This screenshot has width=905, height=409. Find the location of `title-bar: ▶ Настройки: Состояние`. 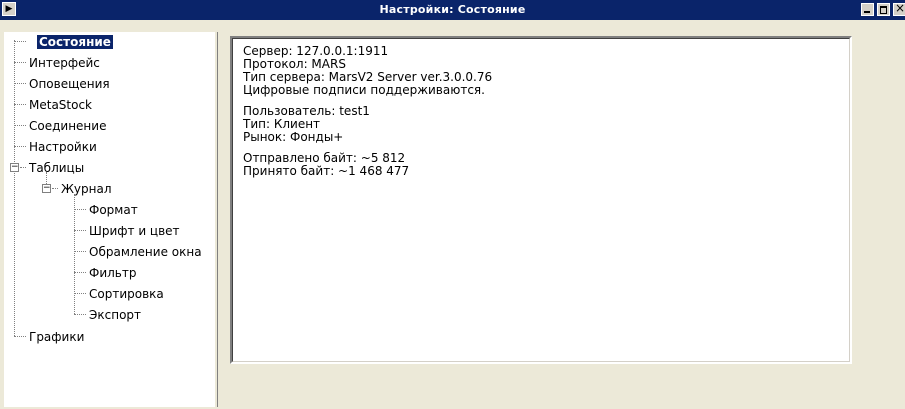

title-bar: ▶ Настройки: Состояние is located at coordinates (452, 10).